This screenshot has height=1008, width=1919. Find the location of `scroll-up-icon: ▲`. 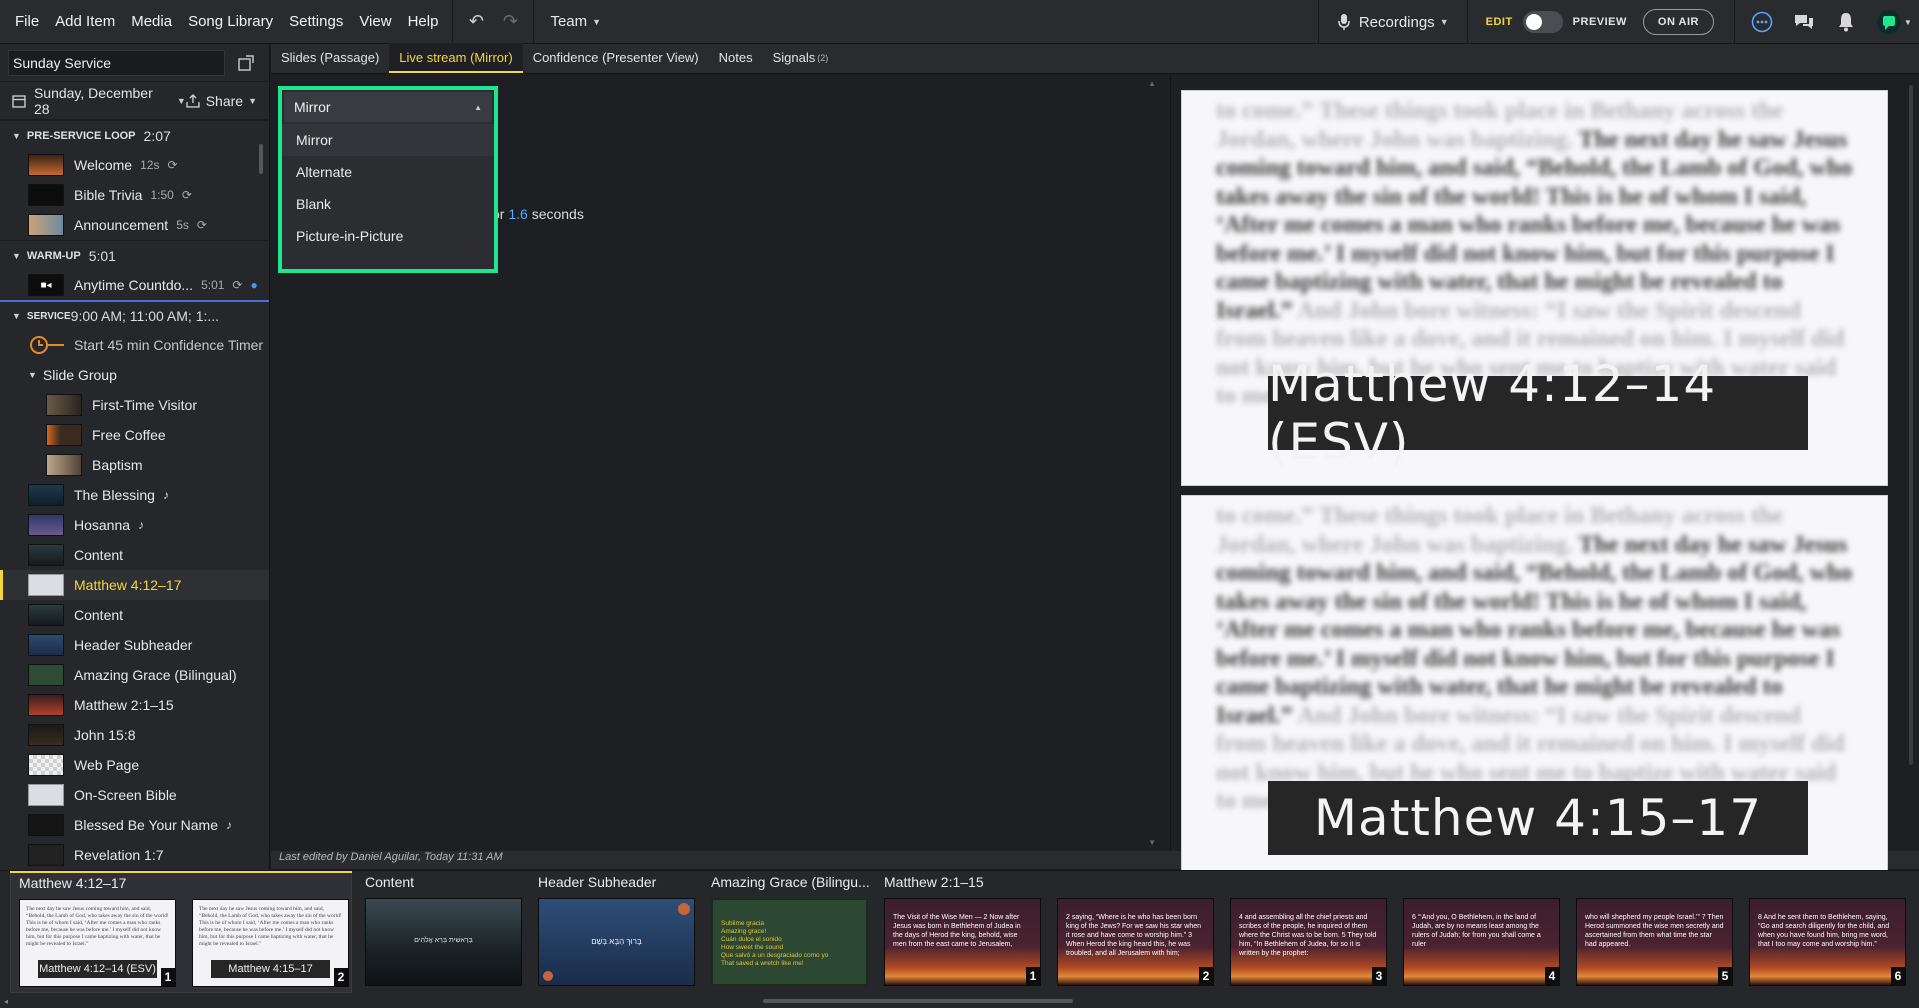

scroll-up-icon: ▲ is located at coordinates (1152, 83).